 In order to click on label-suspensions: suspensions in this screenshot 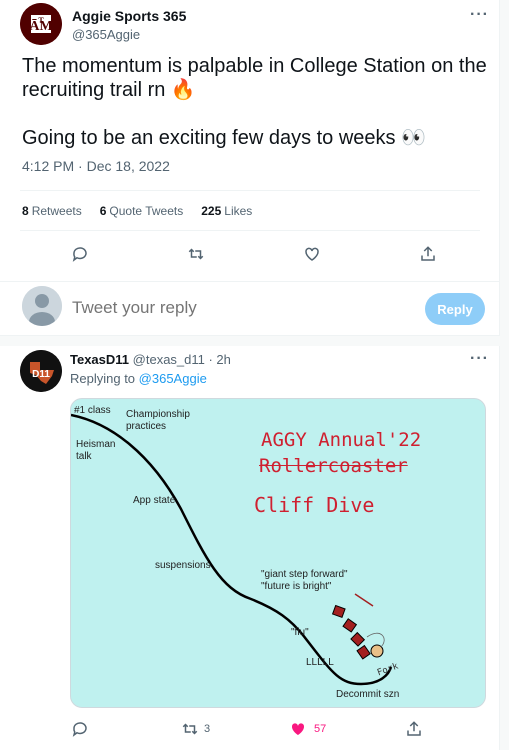, I will do `click(183, 565)`.